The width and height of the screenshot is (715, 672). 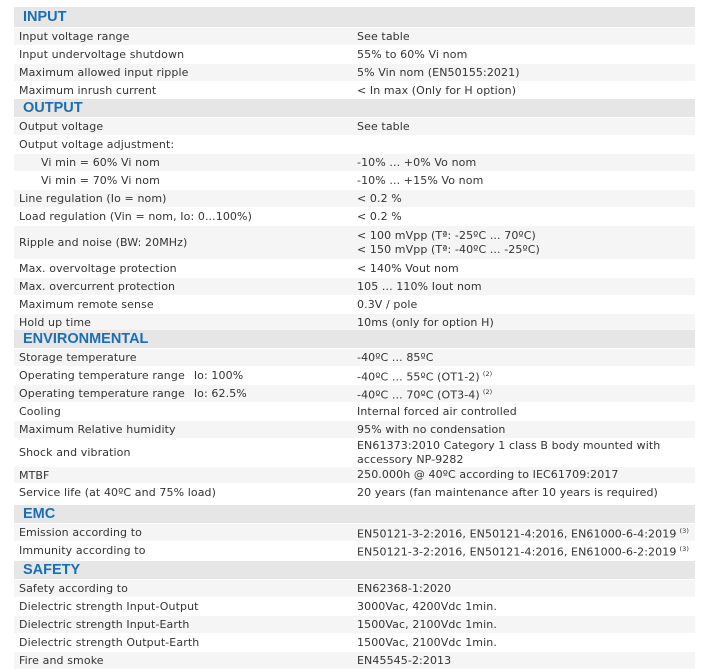 What do you see at coordinates (184, 286) in the screenshot?
I see `spec-label: Max. overcurrent protection` at bounding box center [184, 286].